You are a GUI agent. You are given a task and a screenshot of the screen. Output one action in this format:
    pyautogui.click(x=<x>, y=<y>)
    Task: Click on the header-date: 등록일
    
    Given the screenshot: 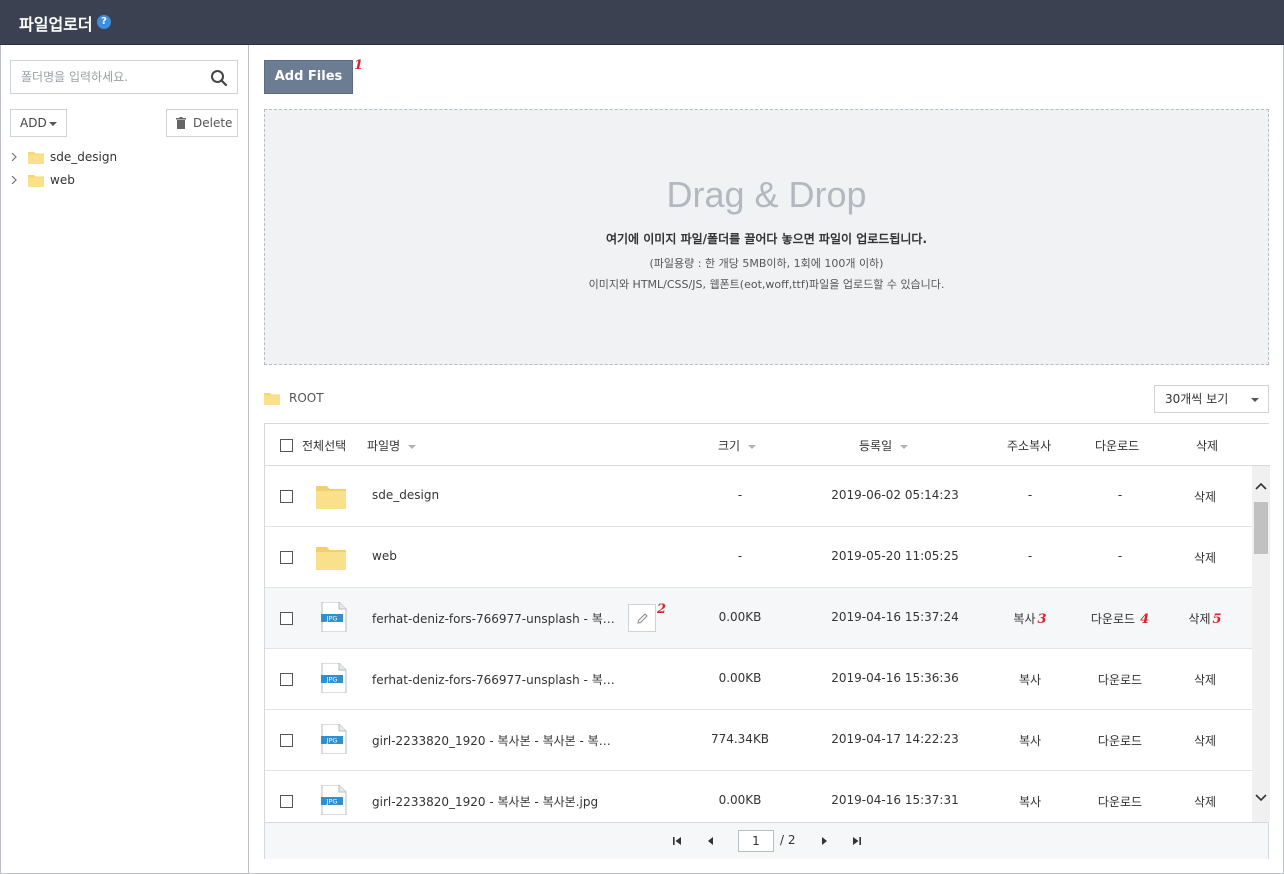 What is the action you would take?
    pyautogui.click(x=884, y=445)
    